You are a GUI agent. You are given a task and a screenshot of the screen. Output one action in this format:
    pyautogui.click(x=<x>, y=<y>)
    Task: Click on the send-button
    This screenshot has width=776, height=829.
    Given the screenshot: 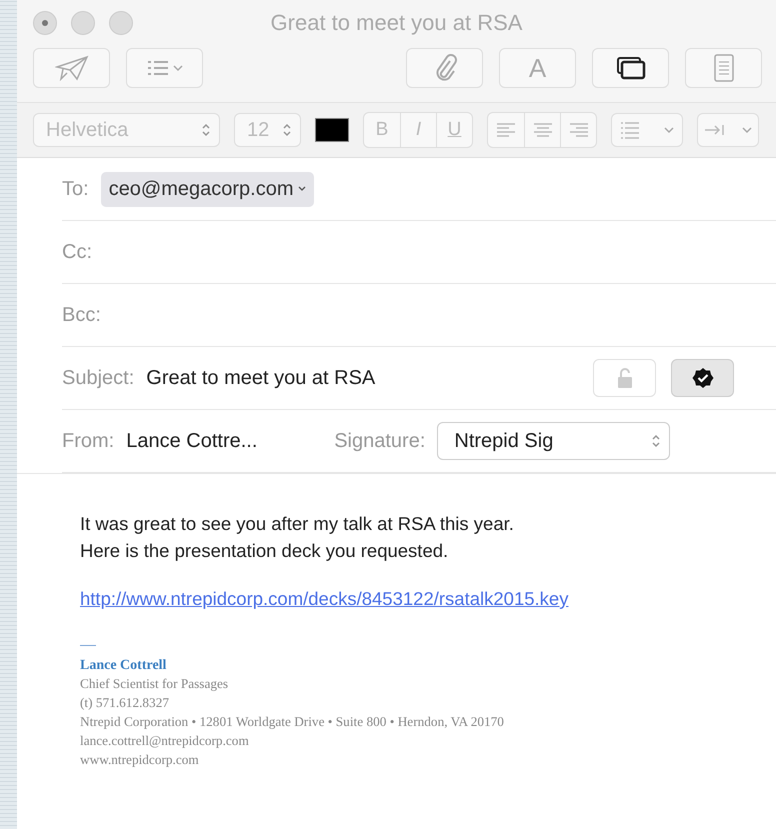 What is the action you would take?
    pyautogui.click(x=71, y=68)
    